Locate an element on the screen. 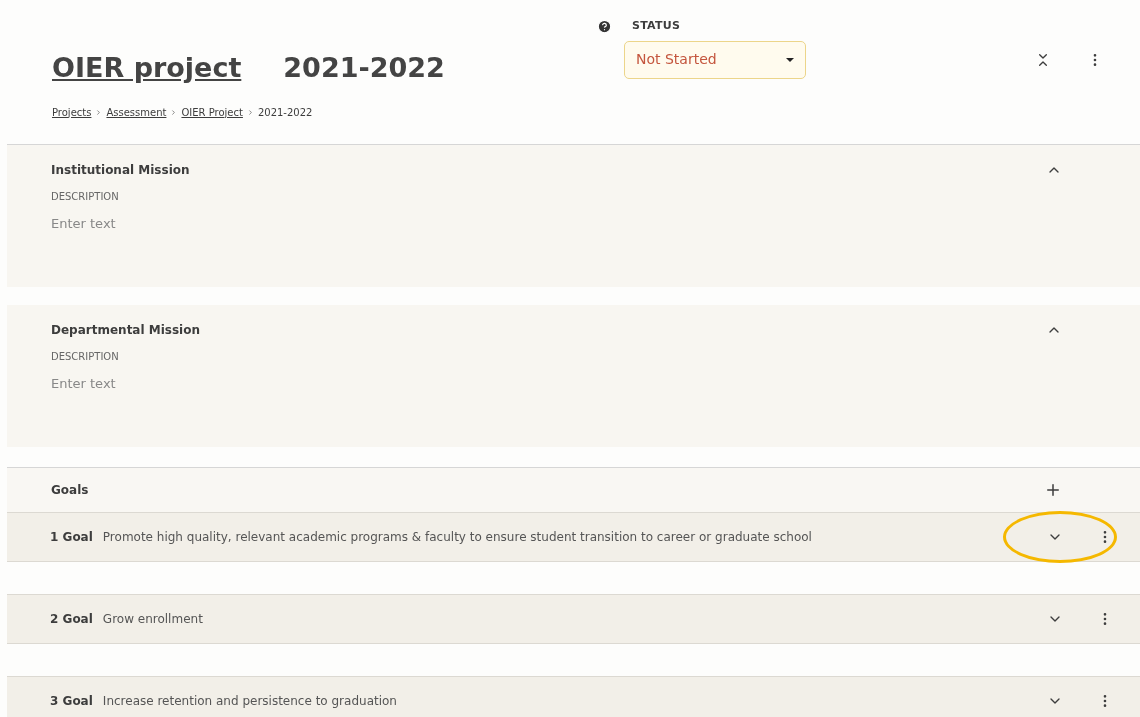  goal-row: 3 Goal Increase retention and persistence to graduation is located at coordinates (573, 696).